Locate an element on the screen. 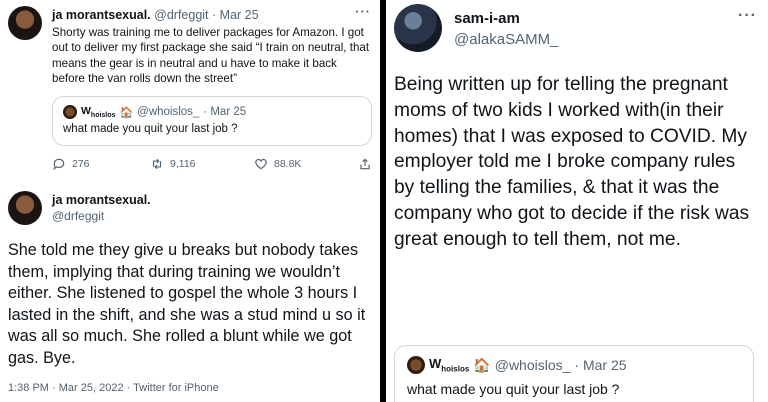  tweet1-action-bar: 276 9,116 88.8K is located at coordinates (213, 165).